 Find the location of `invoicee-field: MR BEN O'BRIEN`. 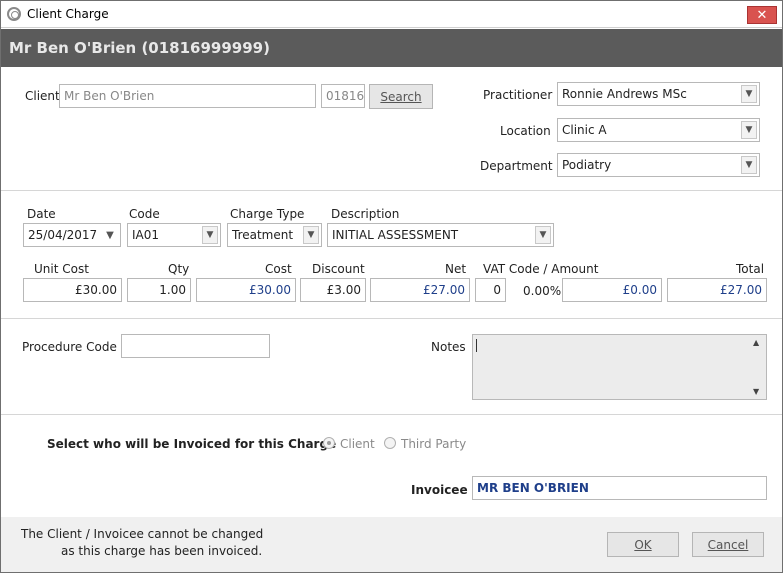

invoicee-field: MR BEN O'BRIEN is located at coordinates (619, 488).